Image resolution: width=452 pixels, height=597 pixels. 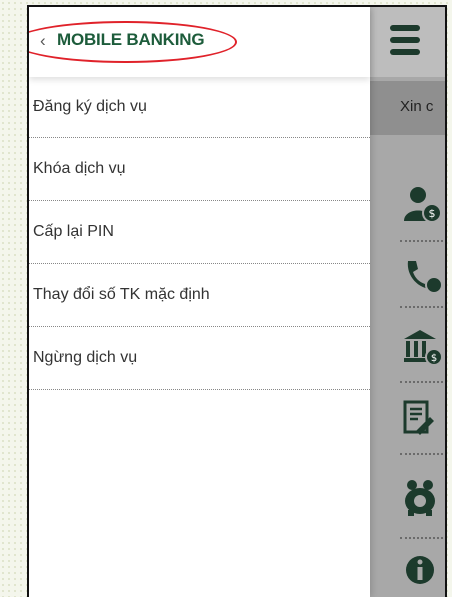 I want to click on document-sign-icon, so click(x=422, y=419).